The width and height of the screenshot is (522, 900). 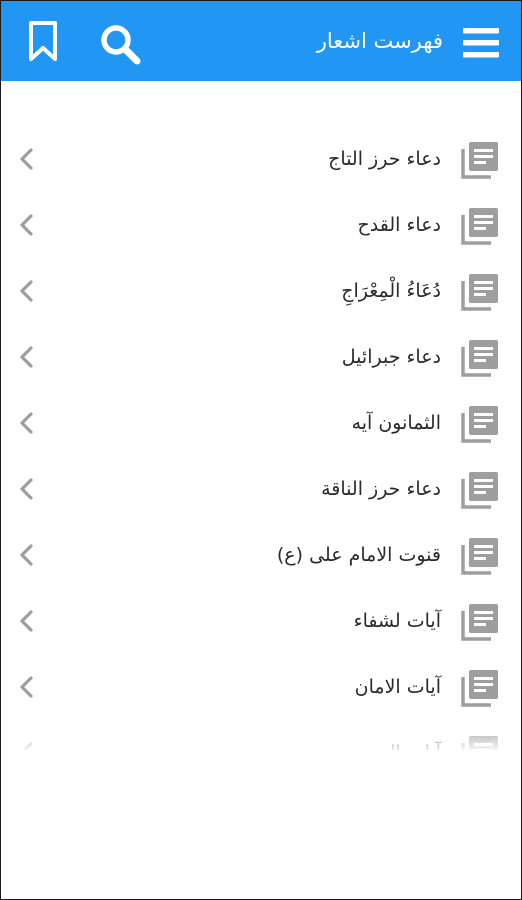 What do you see at coordinates (261, 735) in the screenshot?
I see `list-item: آیات الحرز` at bounding box center [261, 735].